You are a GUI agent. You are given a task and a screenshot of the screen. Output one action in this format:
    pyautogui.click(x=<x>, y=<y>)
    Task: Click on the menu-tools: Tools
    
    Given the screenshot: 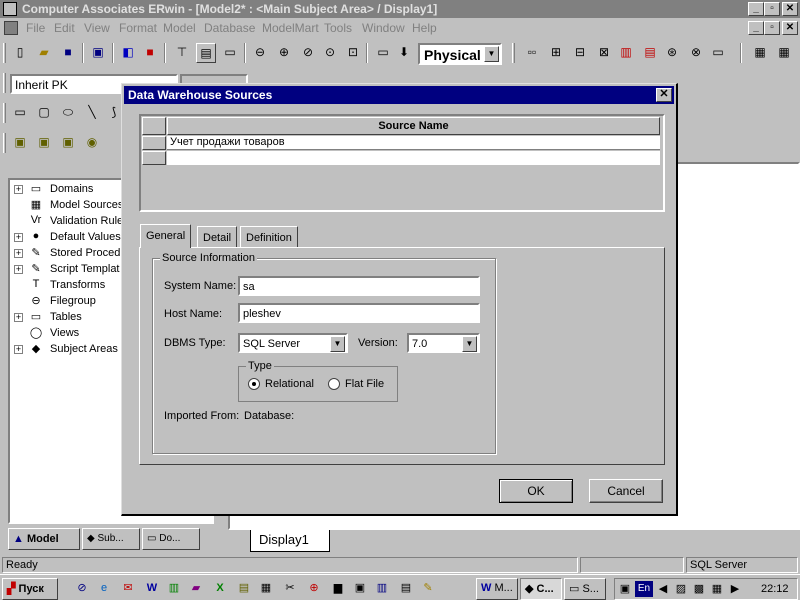 What is the action you would take?
    pyautogui.click(x=338, y=28)
    